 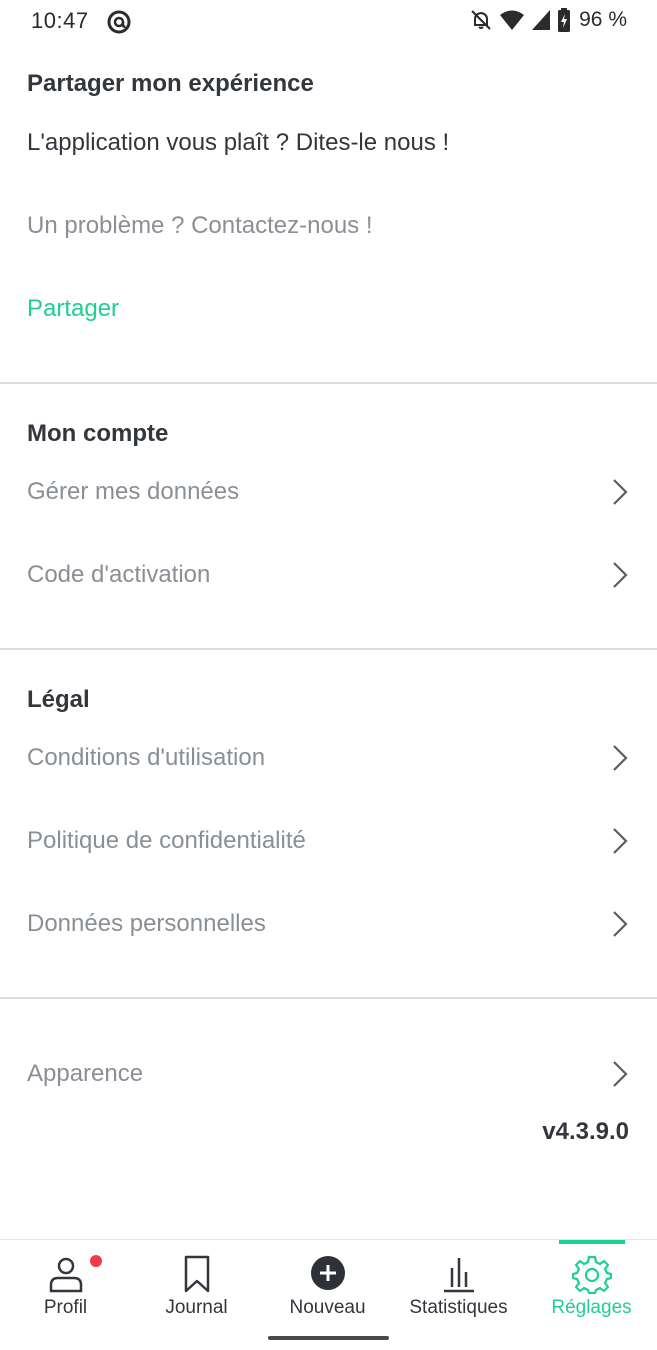 I want to click on share-link: Partager, so click(x=73, y=309).